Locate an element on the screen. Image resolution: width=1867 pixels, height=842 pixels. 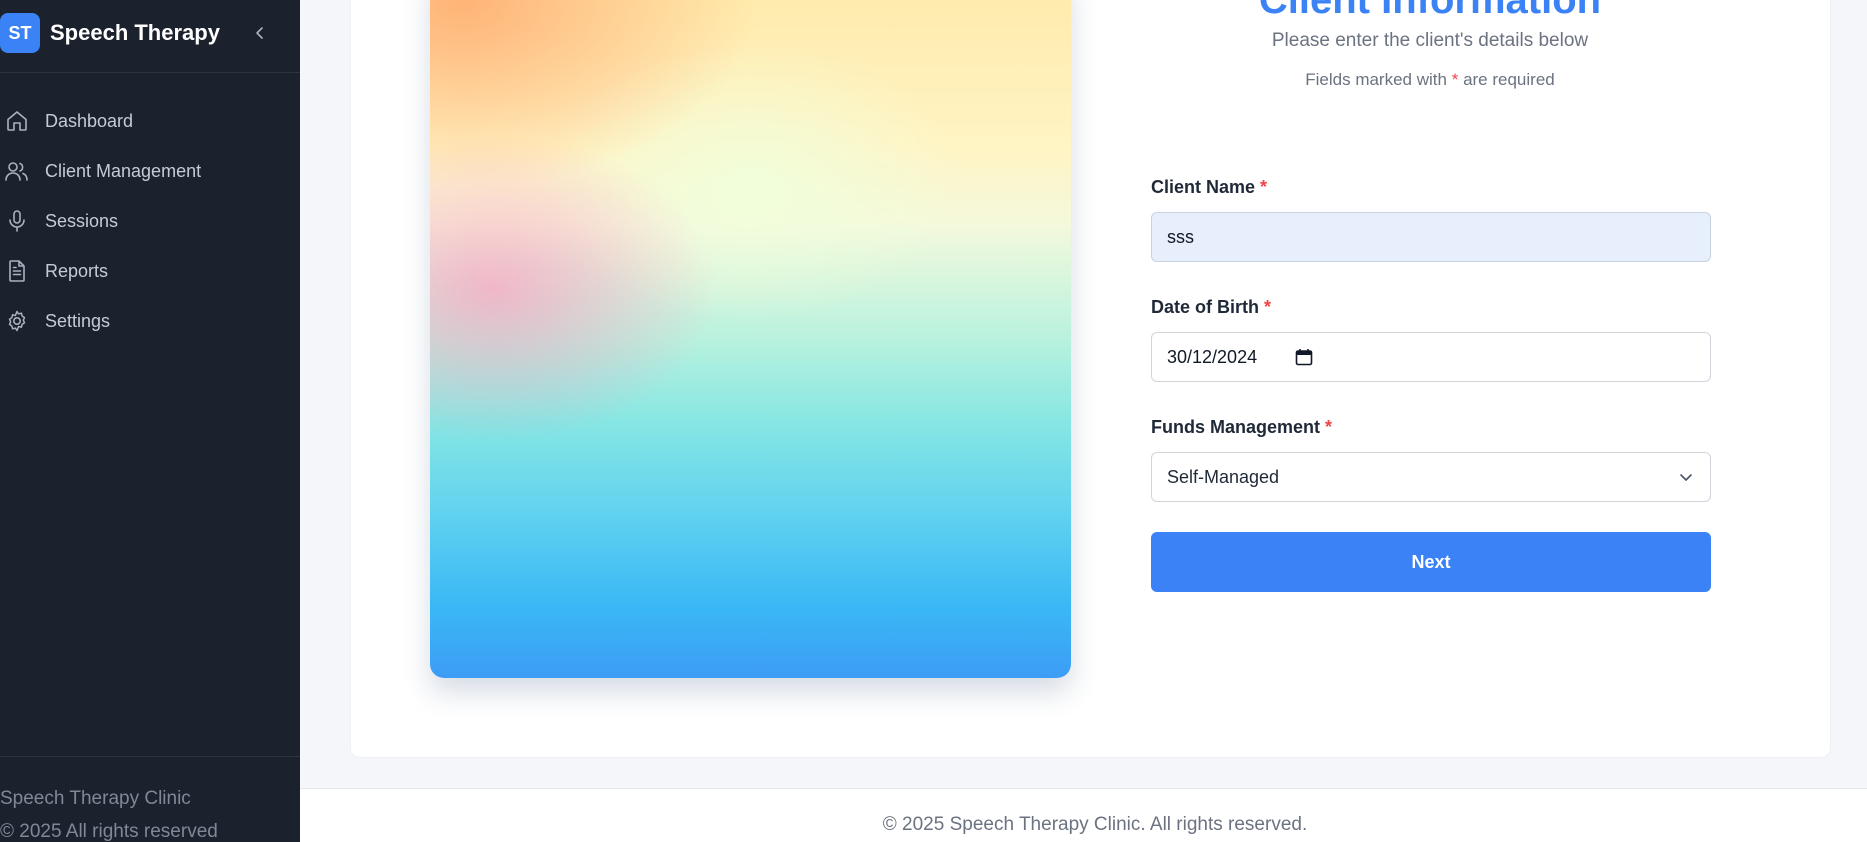
collapse-sidebar-button is located at coordinates (260, 33).